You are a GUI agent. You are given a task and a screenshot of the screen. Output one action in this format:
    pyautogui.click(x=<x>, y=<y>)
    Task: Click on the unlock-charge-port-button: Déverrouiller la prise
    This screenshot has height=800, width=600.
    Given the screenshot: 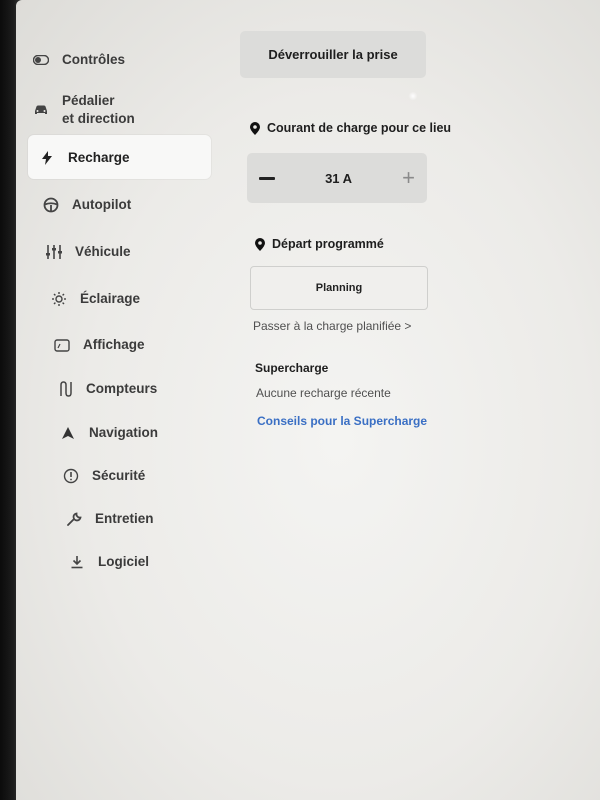 What is the action you would take?
    pyautogui.click(x=333, y=54)
    